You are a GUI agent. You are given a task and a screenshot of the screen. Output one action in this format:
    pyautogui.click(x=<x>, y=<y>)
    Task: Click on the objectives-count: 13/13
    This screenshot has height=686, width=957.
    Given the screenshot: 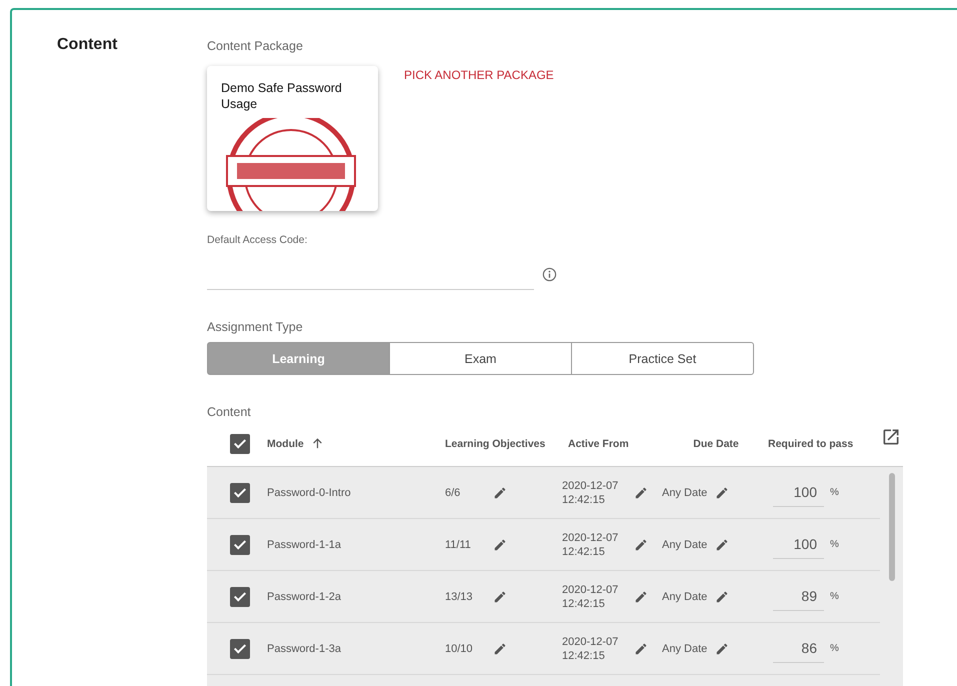 What is the action you would take?
    pyautogui.click(x=459, y=596)
    